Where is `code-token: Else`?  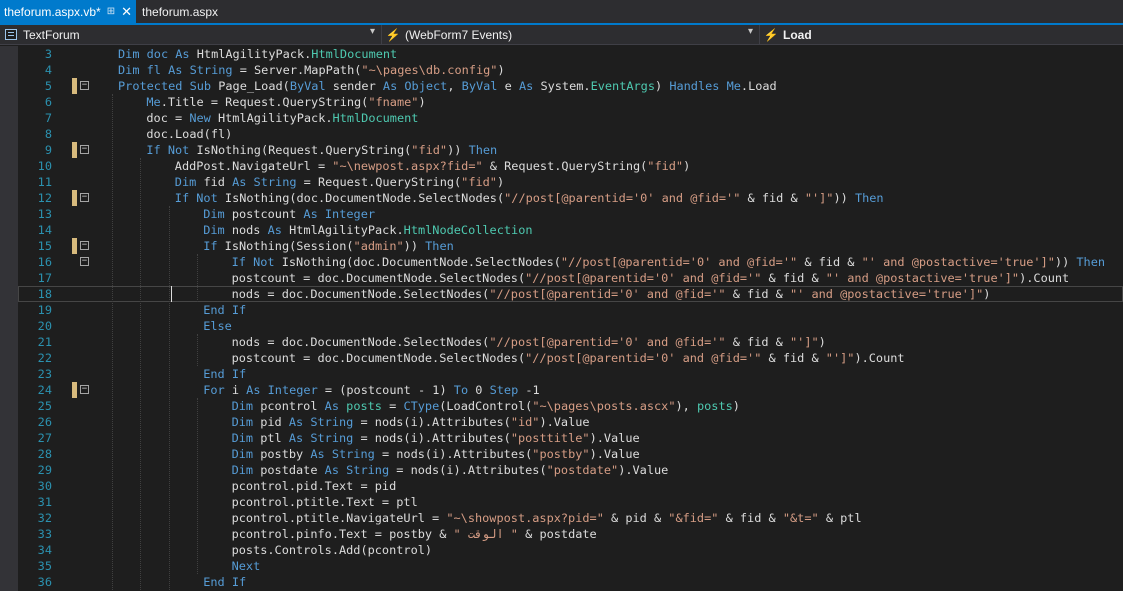 code-token: Else is located at coordinates (217, 326).